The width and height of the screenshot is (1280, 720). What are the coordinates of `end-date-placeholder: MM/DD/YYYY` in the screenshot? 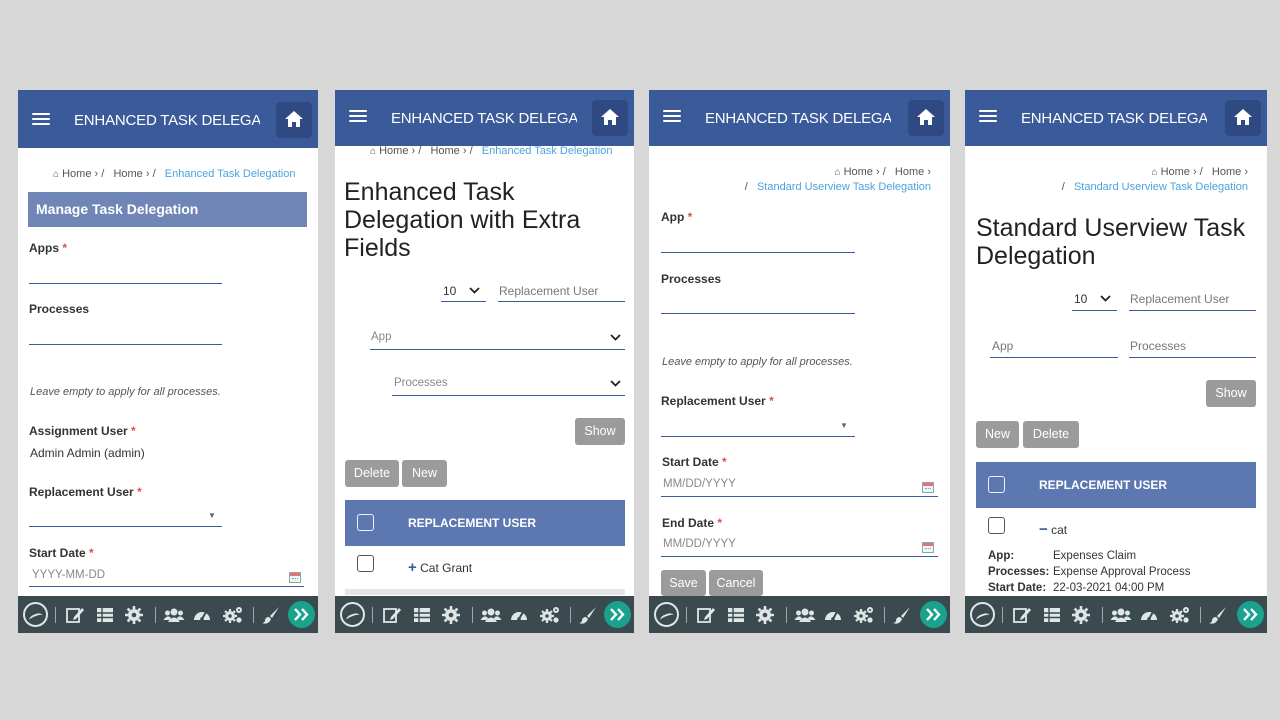 It's located at (699, 544).